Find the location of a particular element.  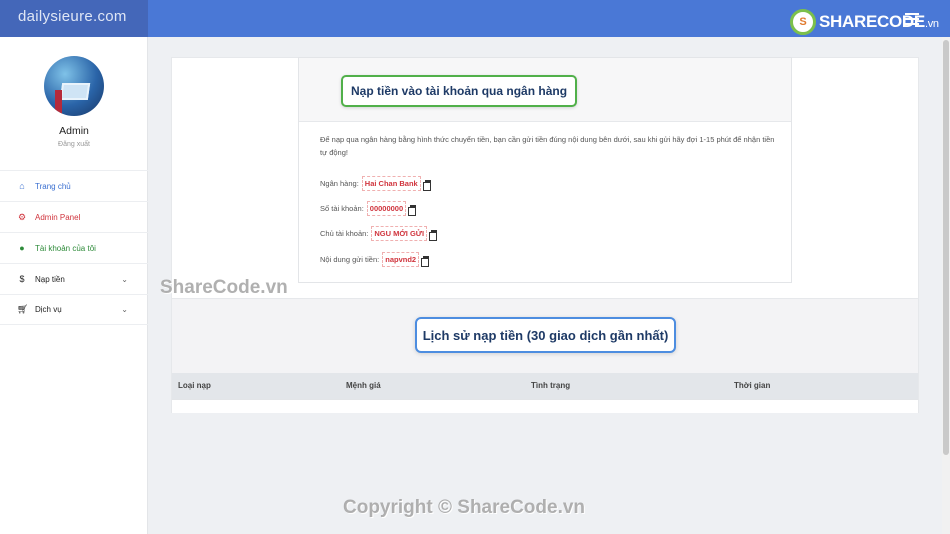

account-number-label: Số tài khoản: is located at coordinates (342, 208).